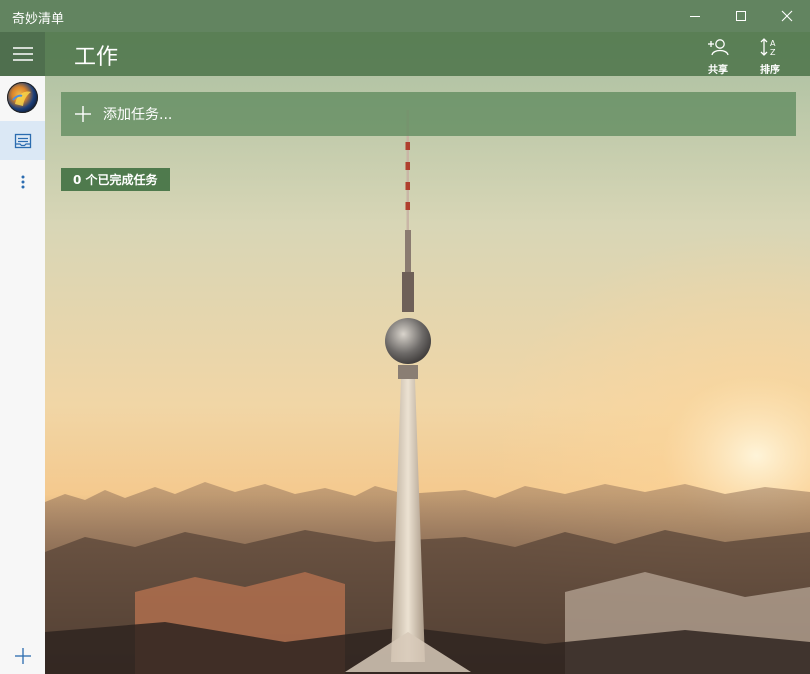  What do you see at coordinates (115, 179) in the screenshot?
I see `completed-tasks-toggle: 0 个已完成任务` at bounding box center [115, 179].